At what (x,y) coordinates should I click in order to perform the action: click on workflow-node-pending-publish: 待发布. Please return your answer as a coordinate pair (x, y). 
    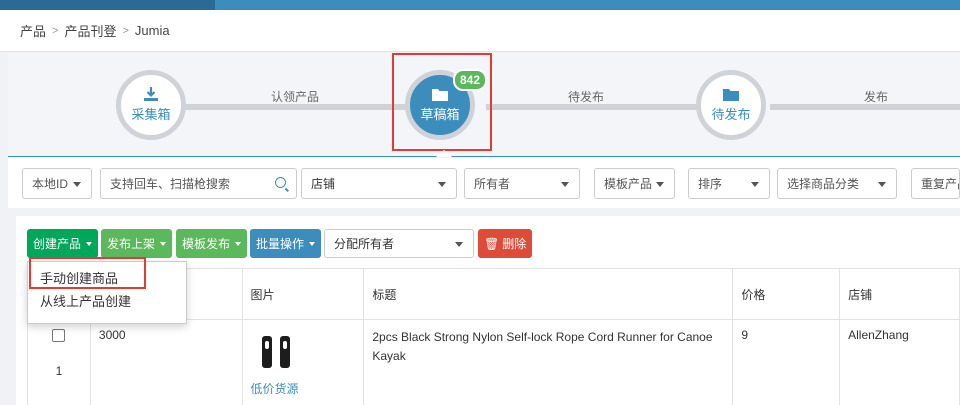
    Looking at the image, I should click on (731, 105).